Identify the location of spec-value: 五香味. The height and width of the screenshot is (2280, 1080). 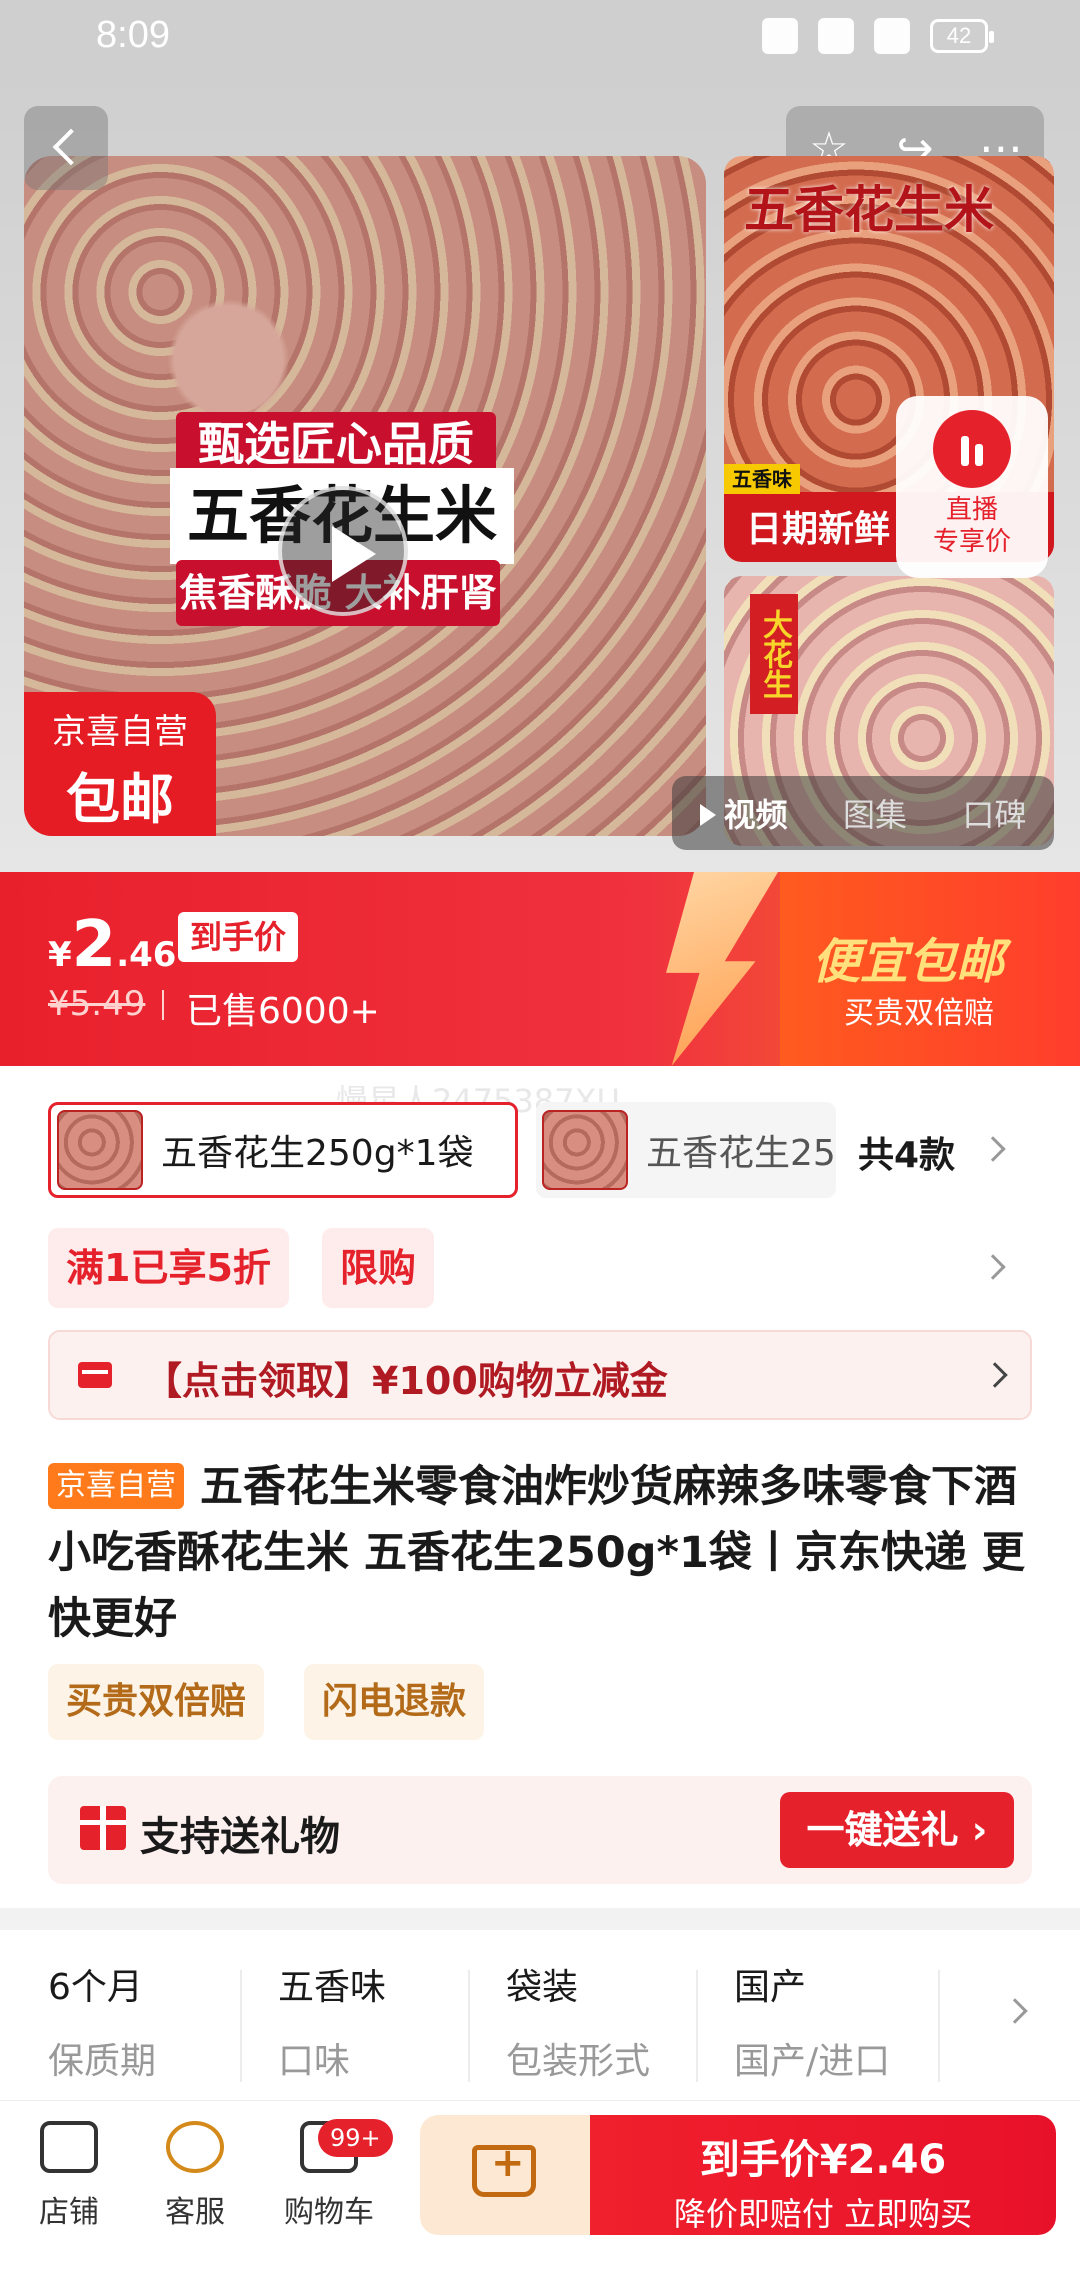
(332, 1987).